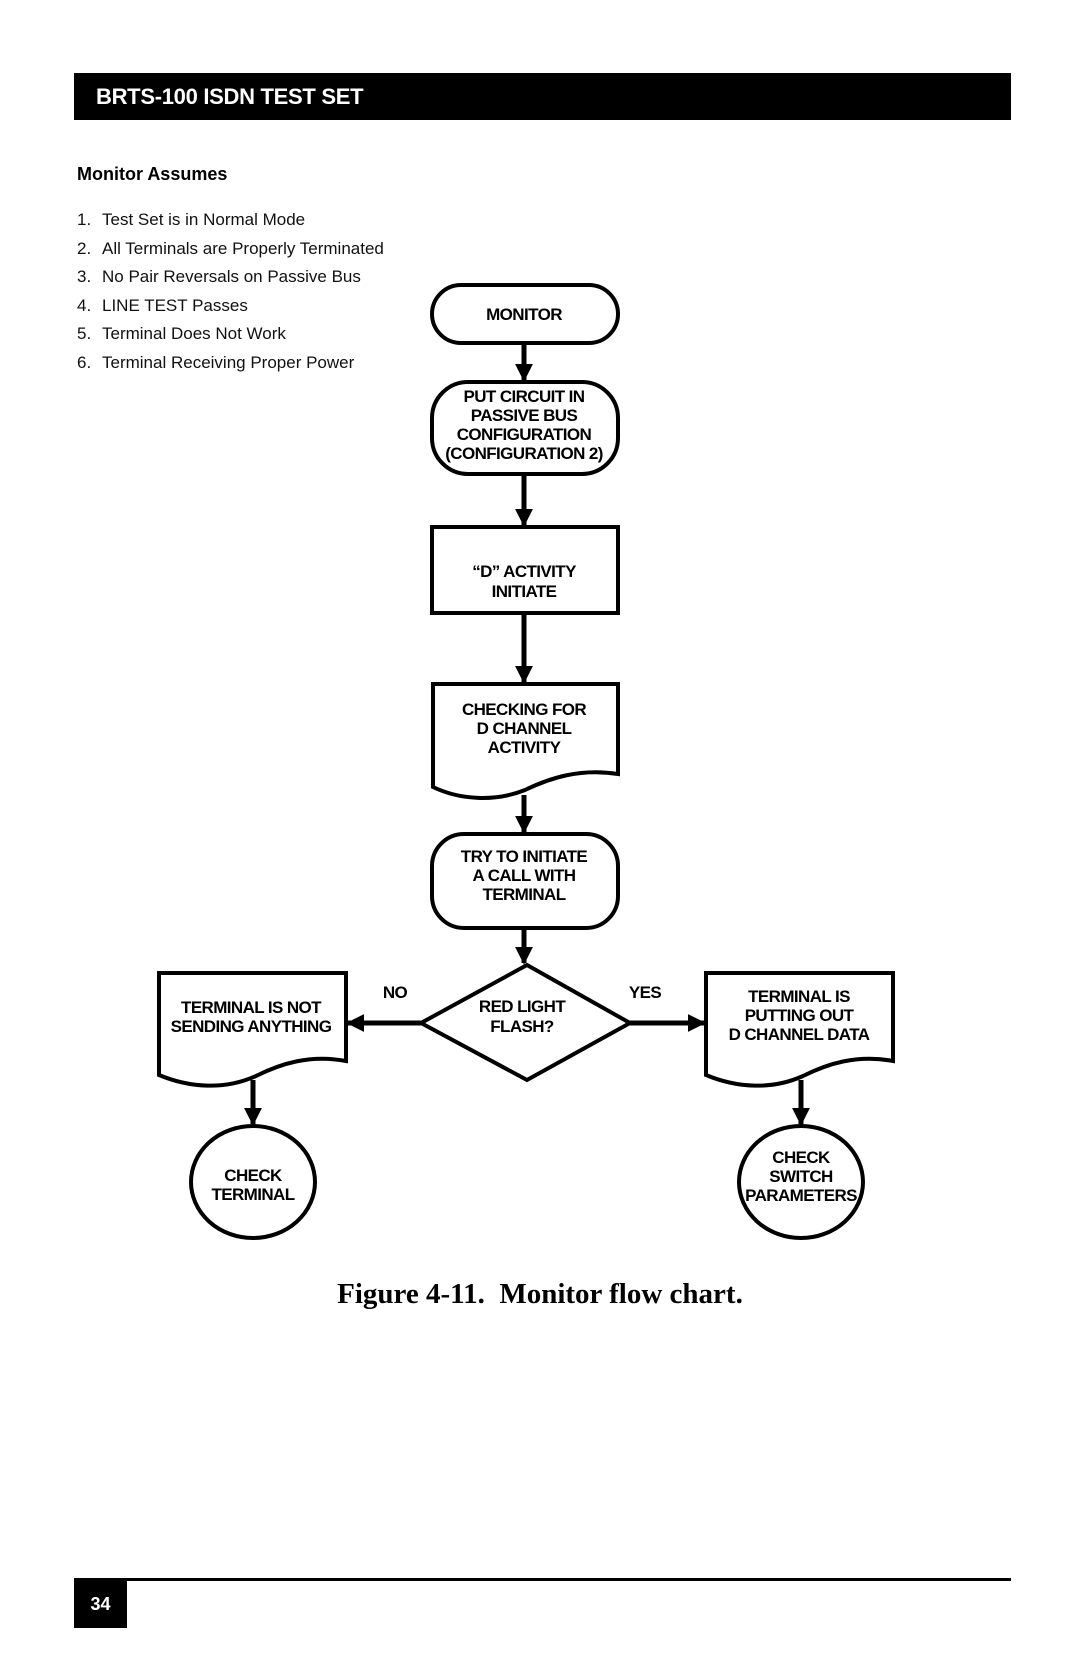 The image size is (1080, 1669). Describe the element at coordinates (524, 591) in the screenshot. I see `label-d-activity-2: INITIATE` at that location.